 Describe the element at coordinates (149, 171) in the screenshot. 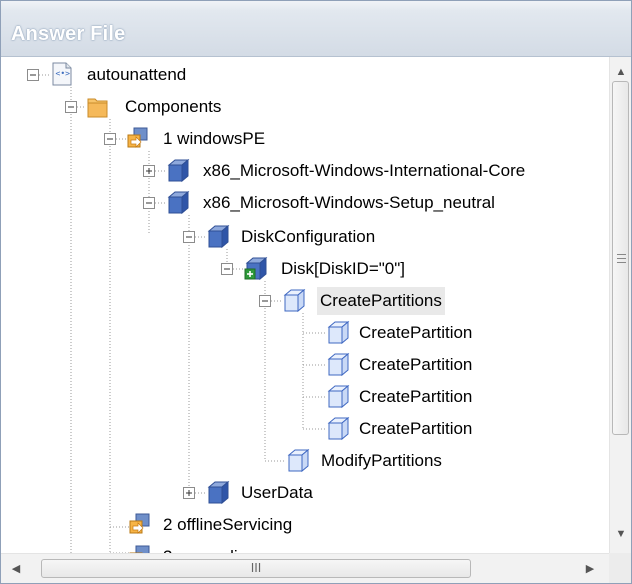

I see `expand-toggle-international-core` at that location.